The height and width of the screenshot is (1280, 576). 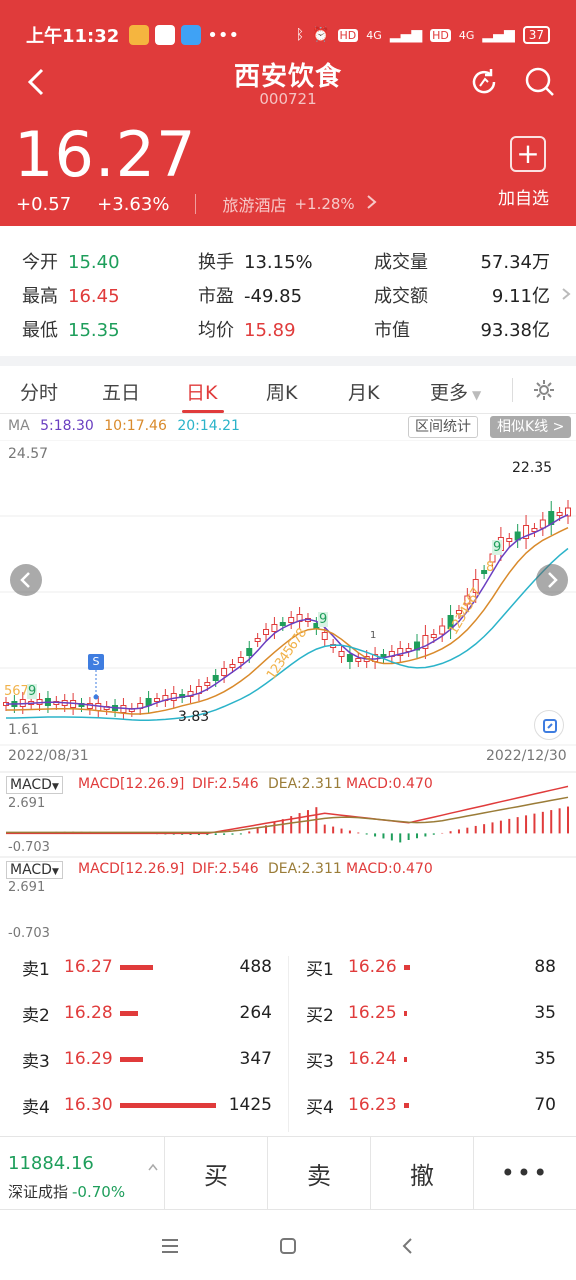 What do you see at coordinates (540, 82) in the screenshot?
I see `search-icon` at bounding box center [540, 82].